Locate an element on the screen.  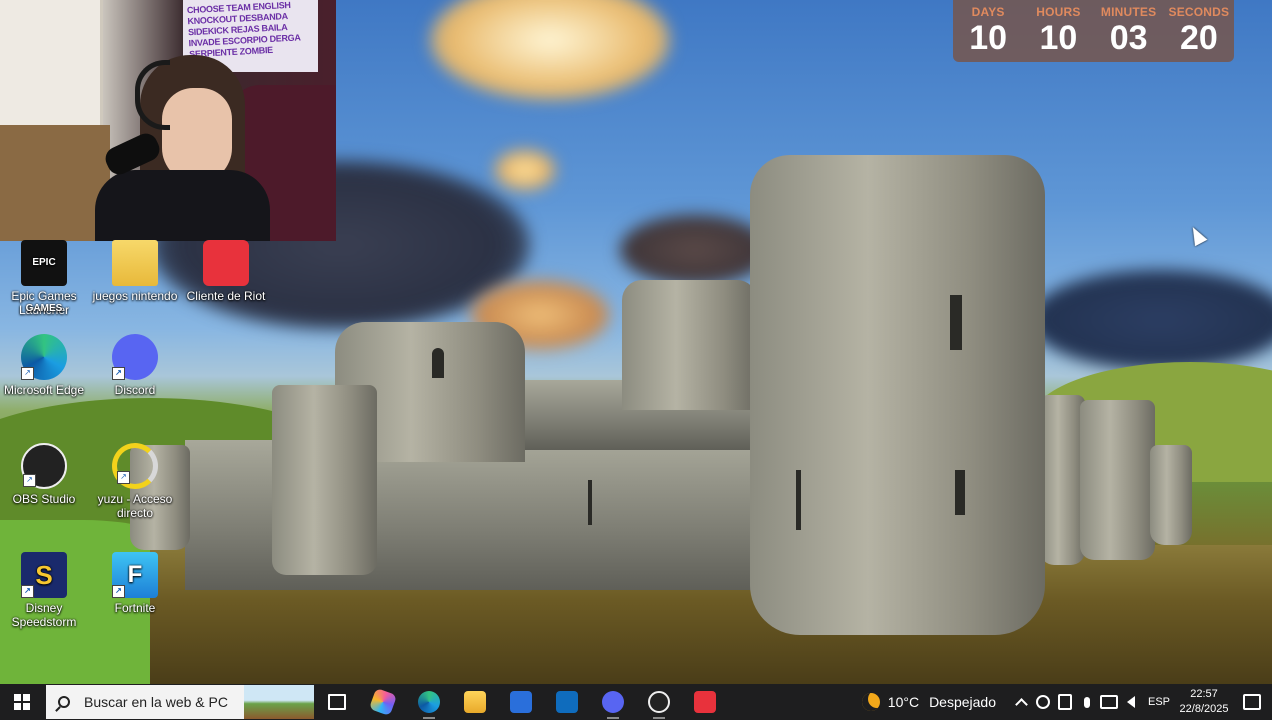
task-view-icon is located at coordinates (337, 702).